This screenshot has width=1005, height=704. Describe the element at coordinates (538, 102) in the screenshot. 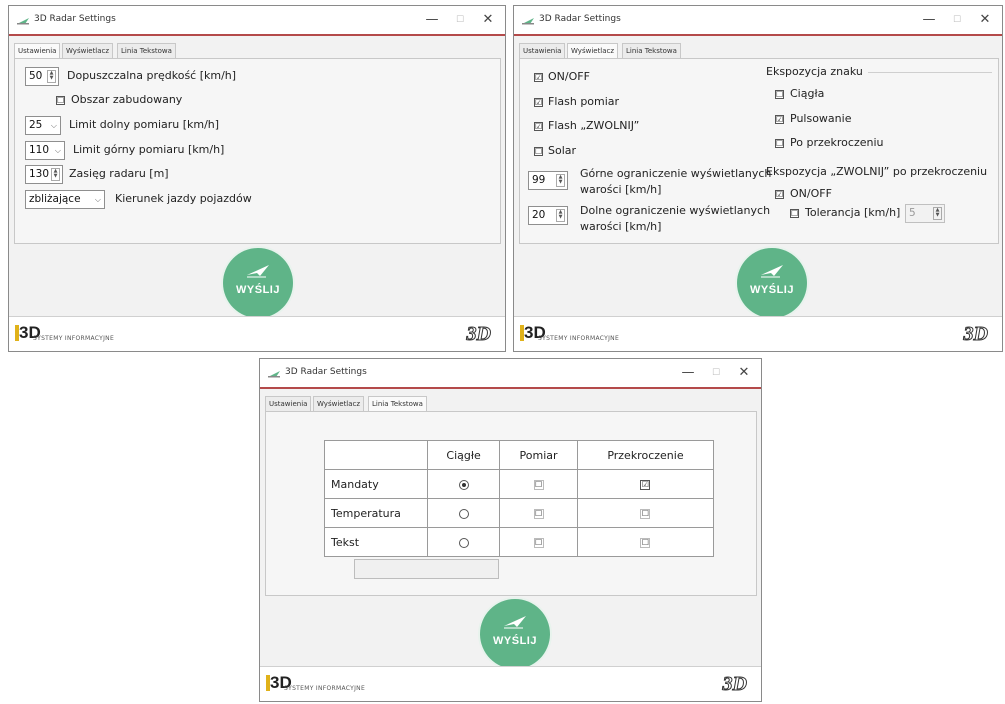

I see `flash-pomiar-checkbox: ☑` at that location.